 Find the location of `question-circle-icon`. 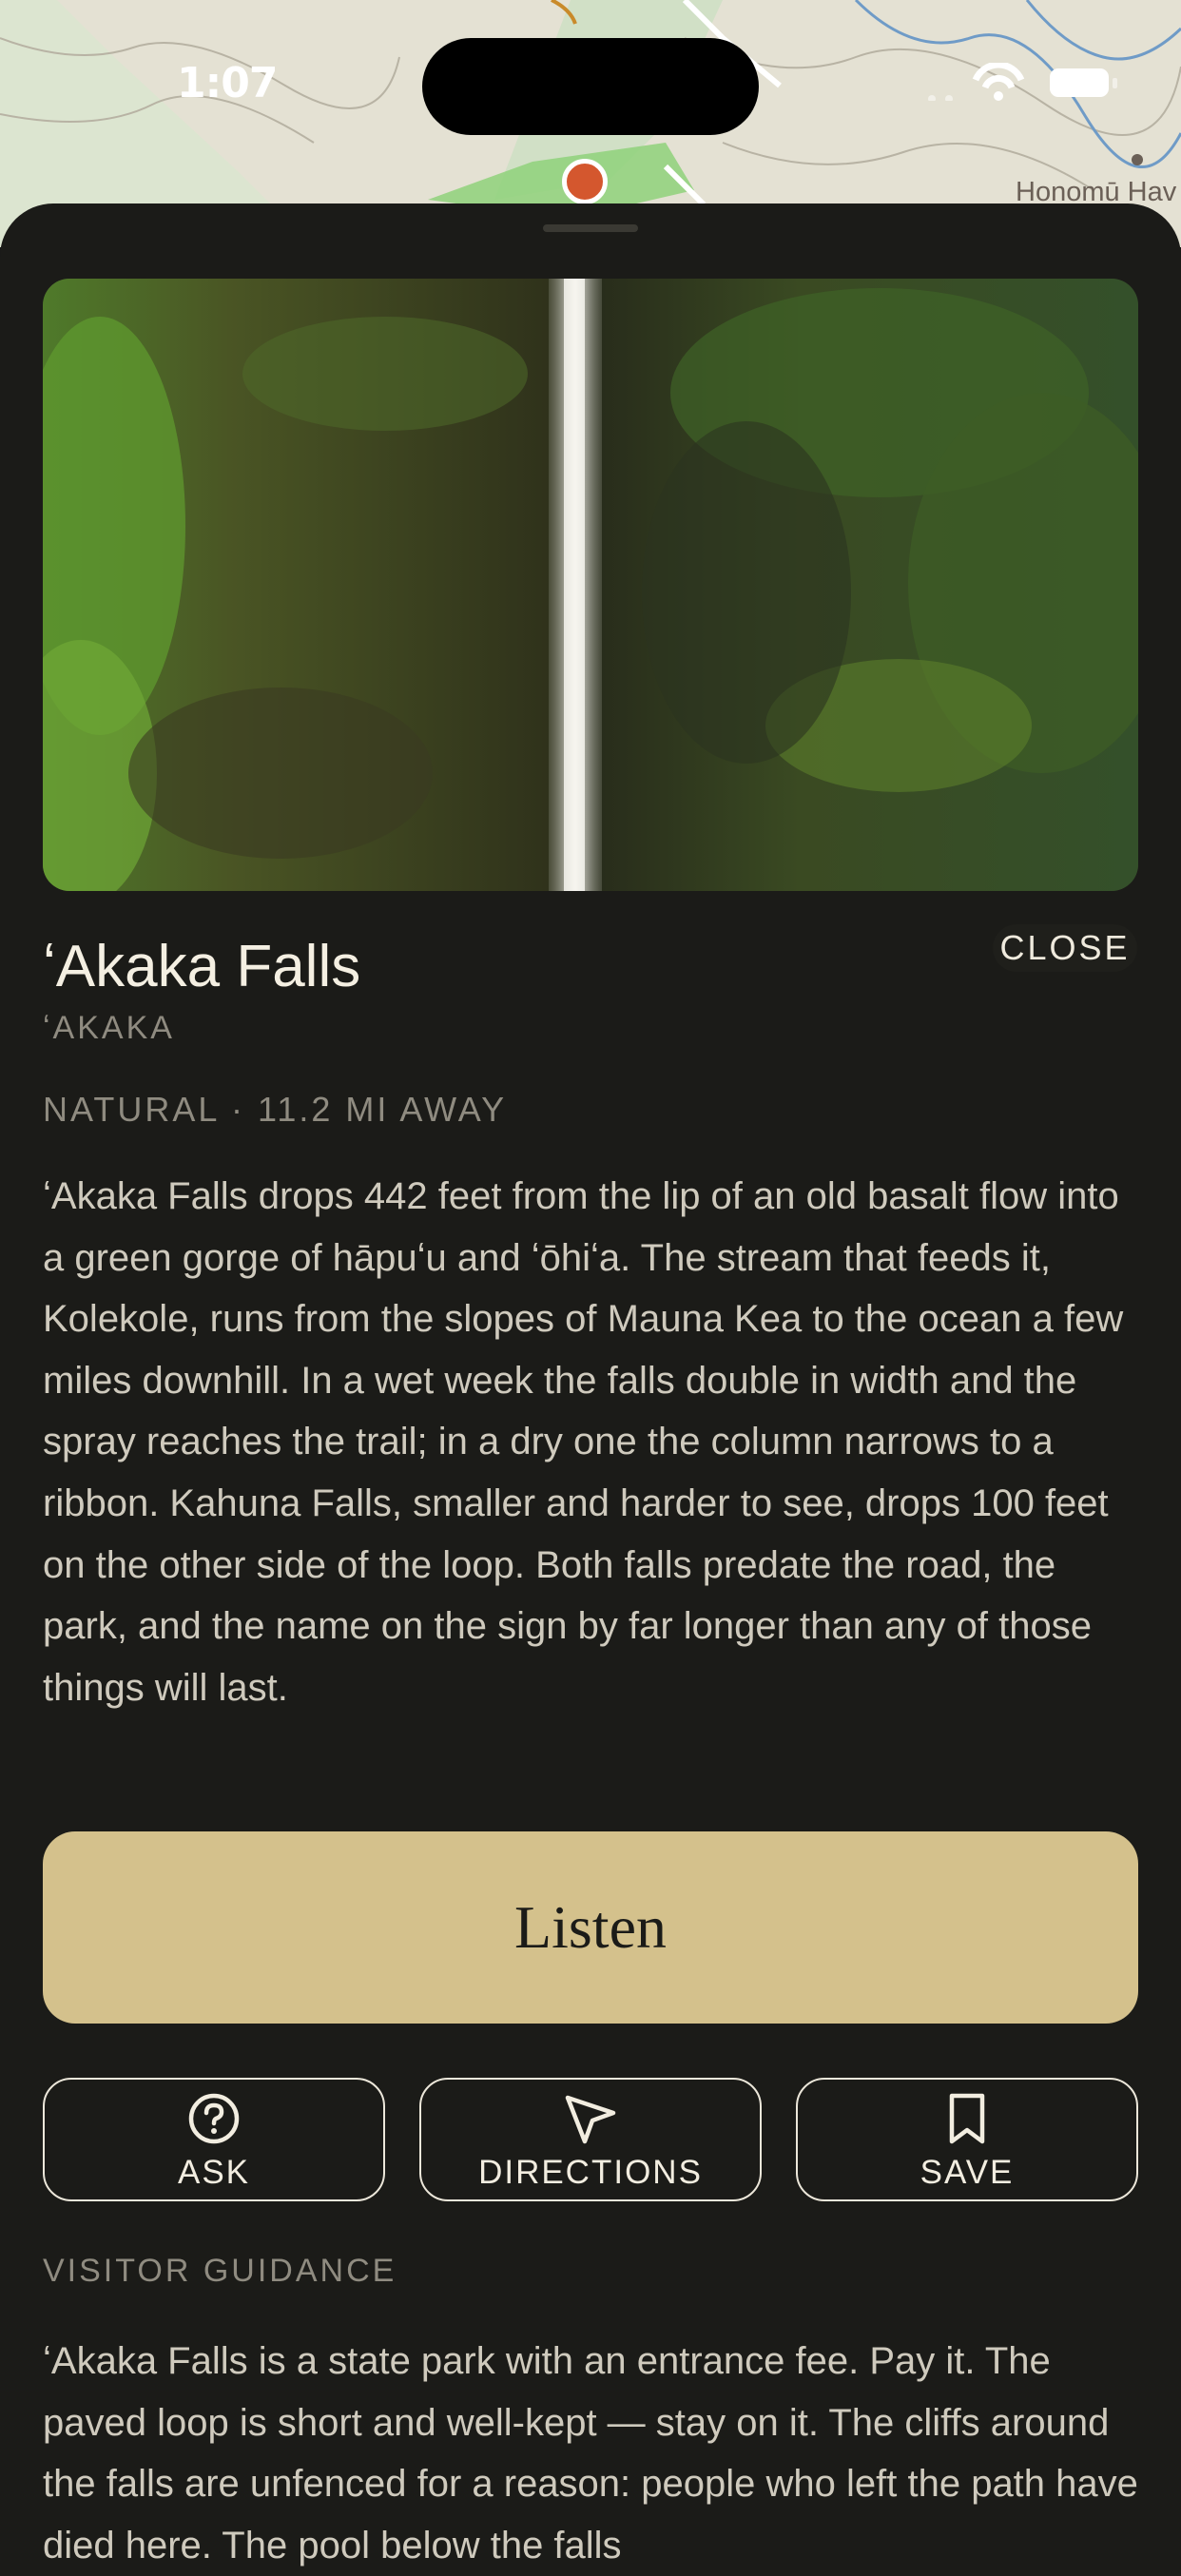

question-circle-icon is located at coordinates (214, 2118).